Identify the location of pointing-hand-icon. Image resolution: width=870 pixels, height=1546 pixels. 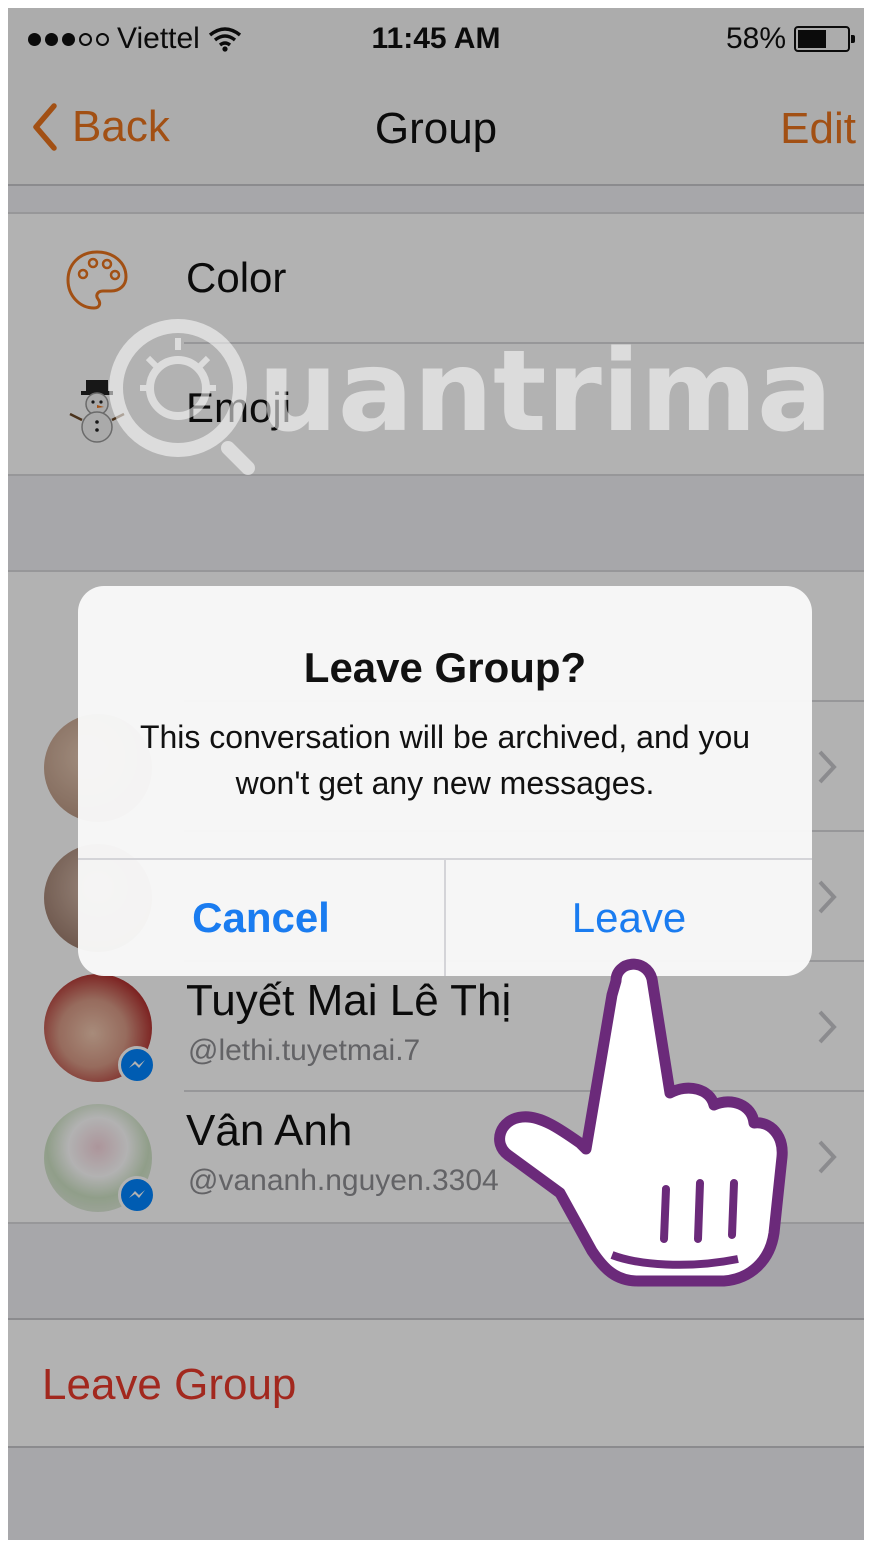
(641, 1122).